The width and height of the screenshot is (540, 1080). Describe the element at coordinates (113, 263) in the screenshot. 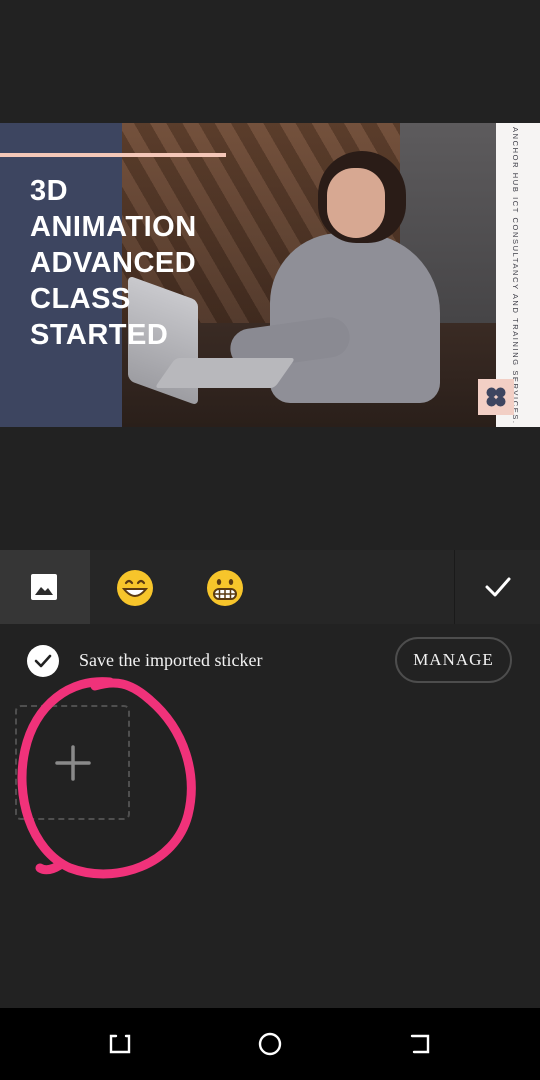

I see `title-line: ADVANCED` at that location.